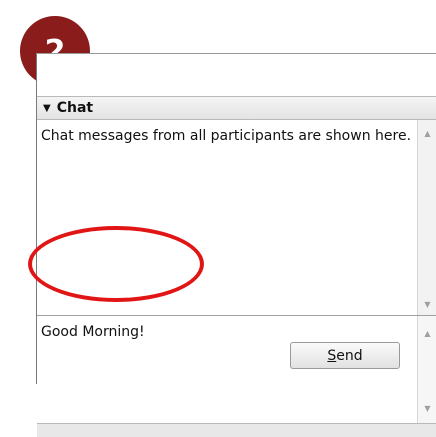  Describe the element at coordinates (332, 355) in the screenshot. I see `send-accelerator-letter: S` at that location.